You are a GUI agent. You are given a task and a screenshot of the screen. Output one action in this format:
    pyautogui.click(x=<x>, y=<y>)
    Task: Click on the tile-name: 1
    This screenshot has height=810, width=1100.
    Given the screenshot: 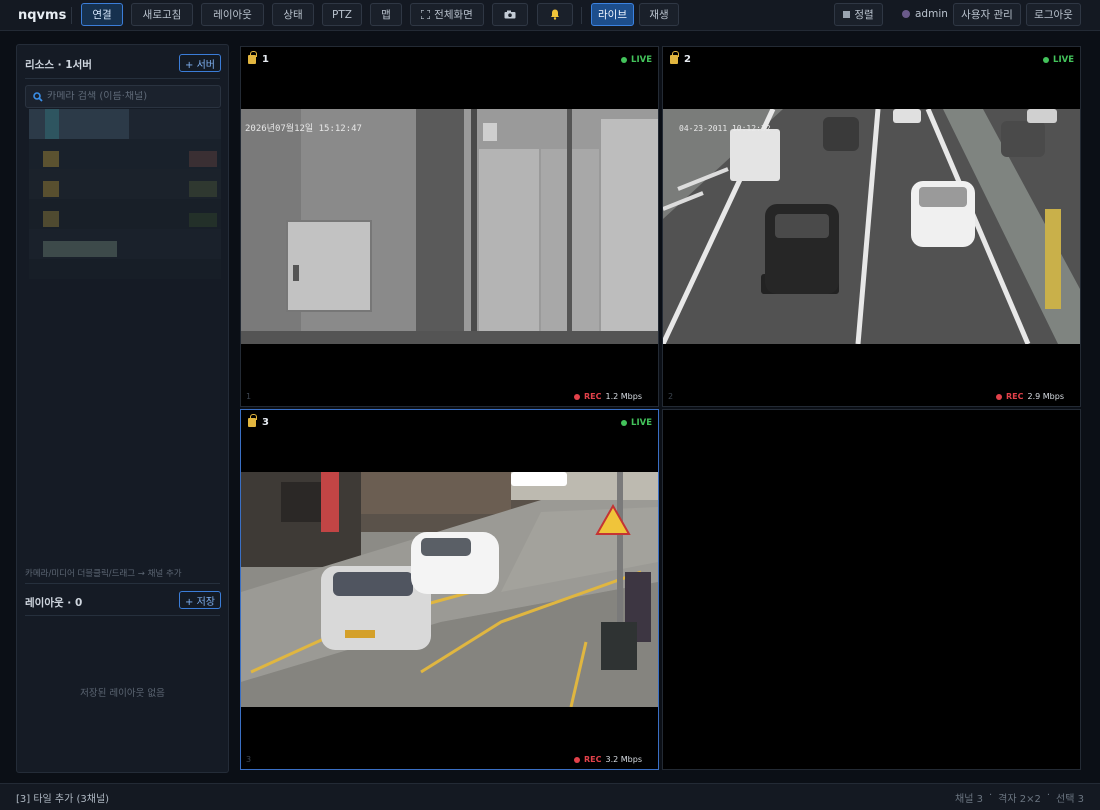 What is the action you would take?
    pyautogui.click(x=265, y=59)
    